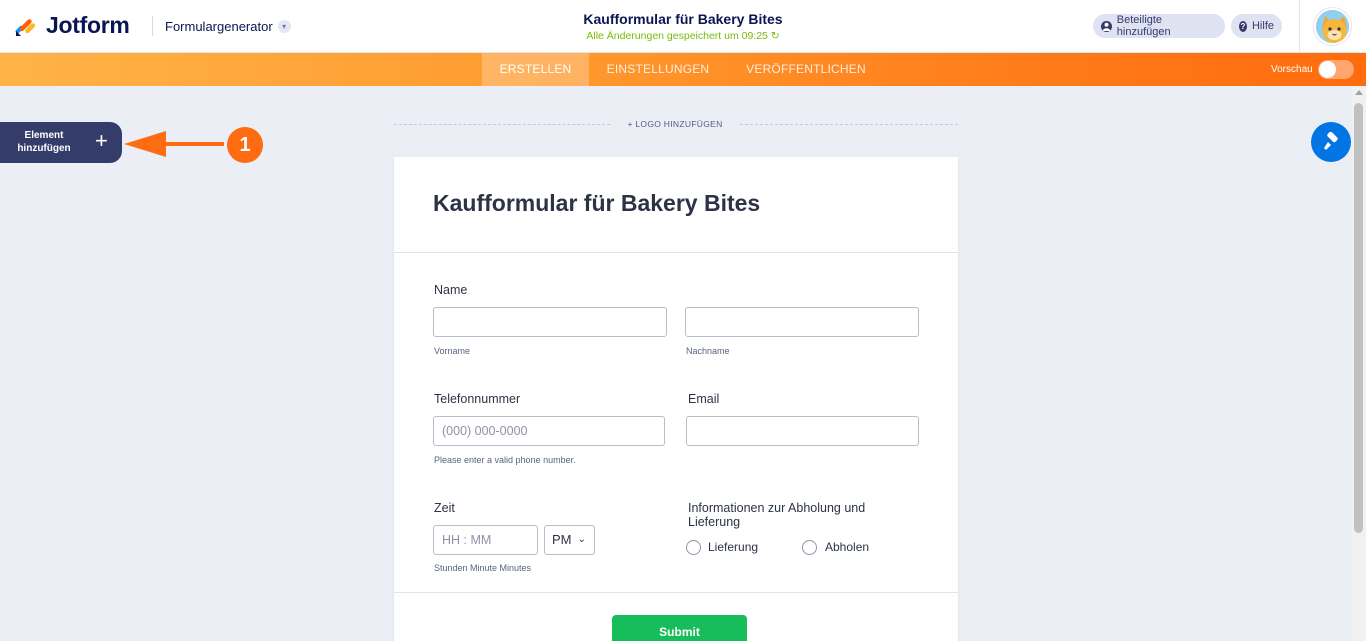  Describe the element at coordinates (535, 69) in the screenshot. I see `tab-build: ERSTELLEN` at that location.